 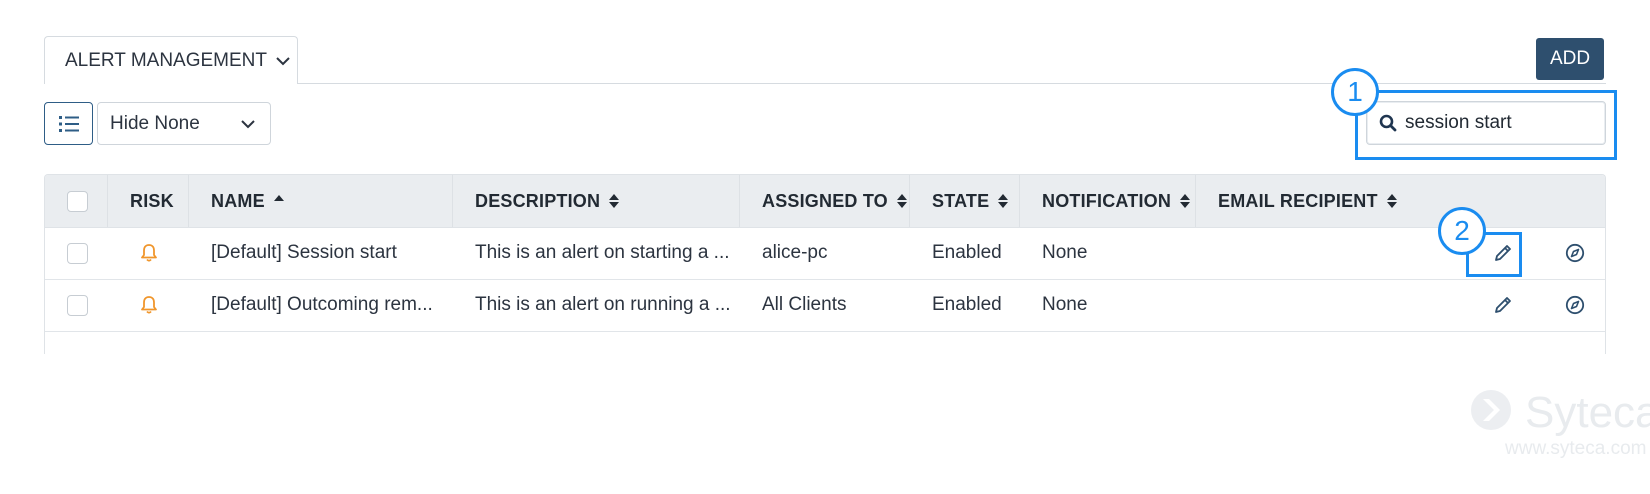 I want to click on search-field, so click(x=1486, y=123).